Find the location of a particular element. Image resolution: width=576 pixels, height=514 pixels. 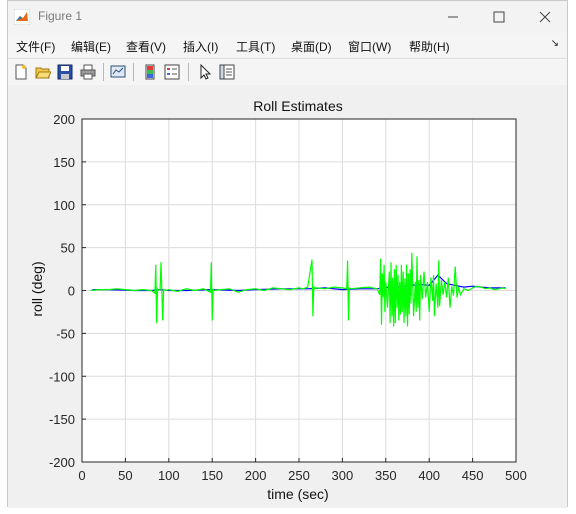

title-bar: Figure 1 is located at coordinates (287, 17).